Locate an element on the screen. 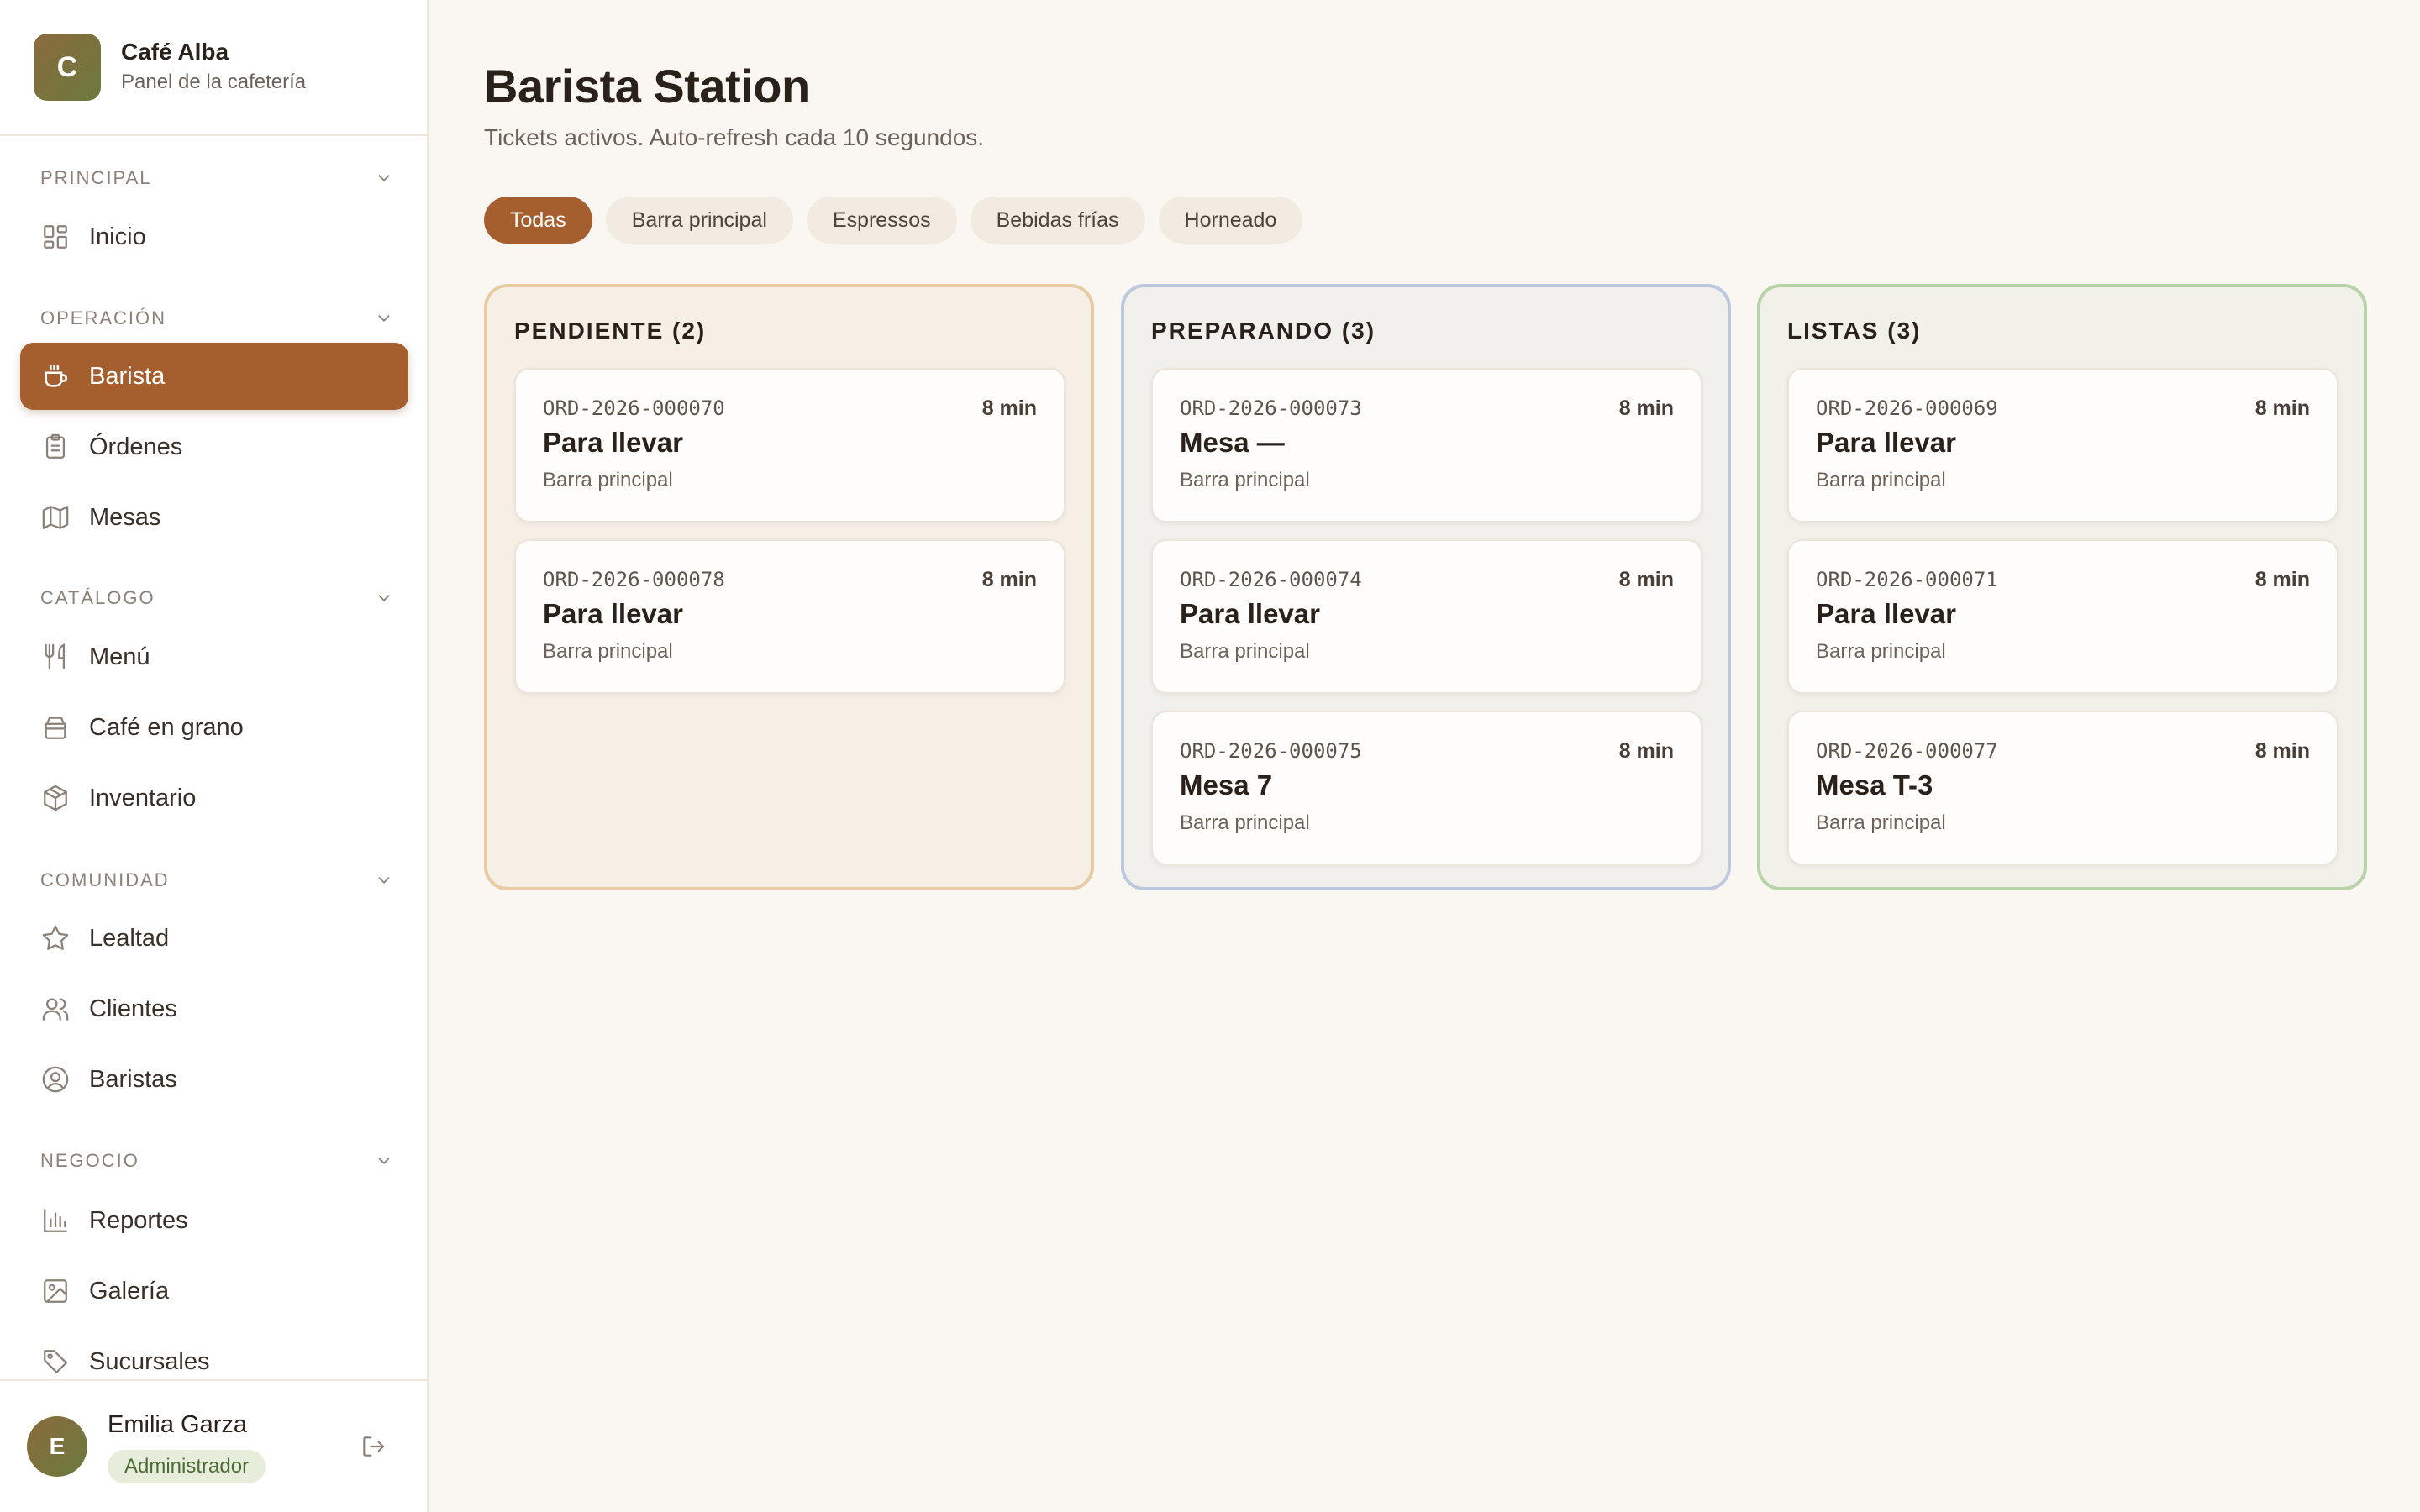 The width and height of the screenshot is (2420, 1512). bag-icon is located at coordinates (55, 727).